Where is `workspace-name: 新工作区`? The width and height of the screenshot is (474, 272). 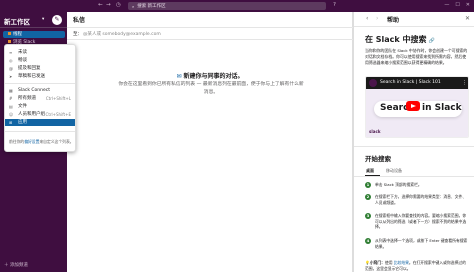
workspace-name: 新工作区 is located at coordinates (17, 21).